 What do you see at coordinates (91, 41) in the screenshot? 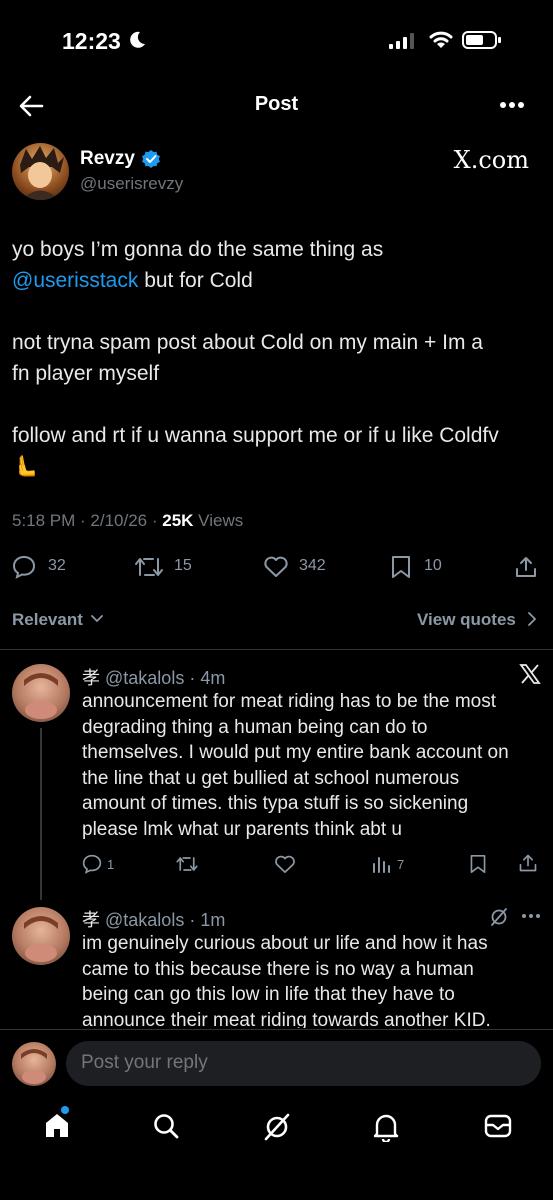
I see `status-time: 12:23` at bounding box center [91, 41].